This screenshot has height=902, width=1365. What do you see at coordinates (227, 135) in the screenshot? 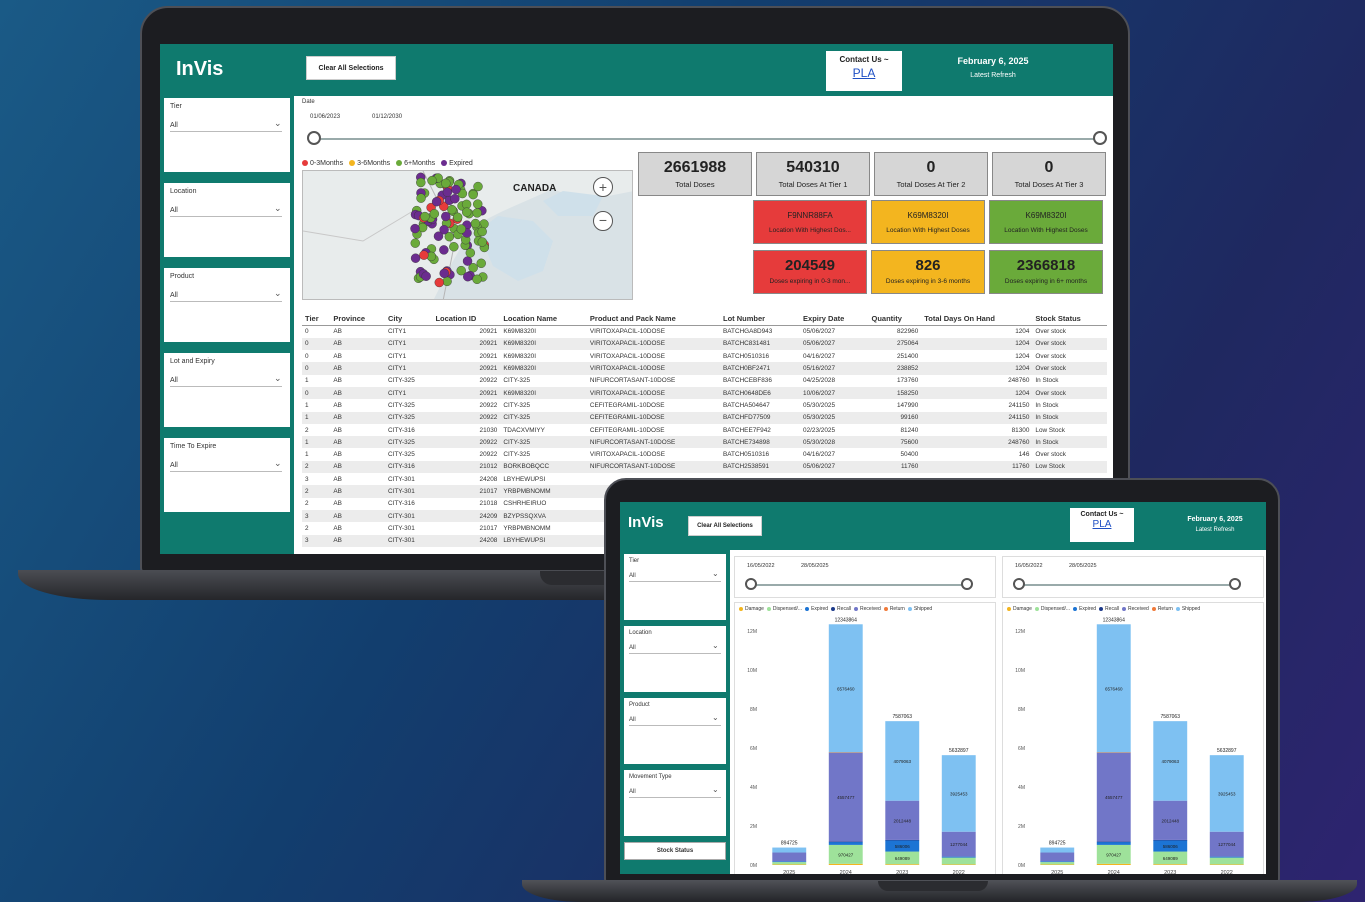
I see `slicer-tier: Tier All ⌄` at bounding box center [227, 135].